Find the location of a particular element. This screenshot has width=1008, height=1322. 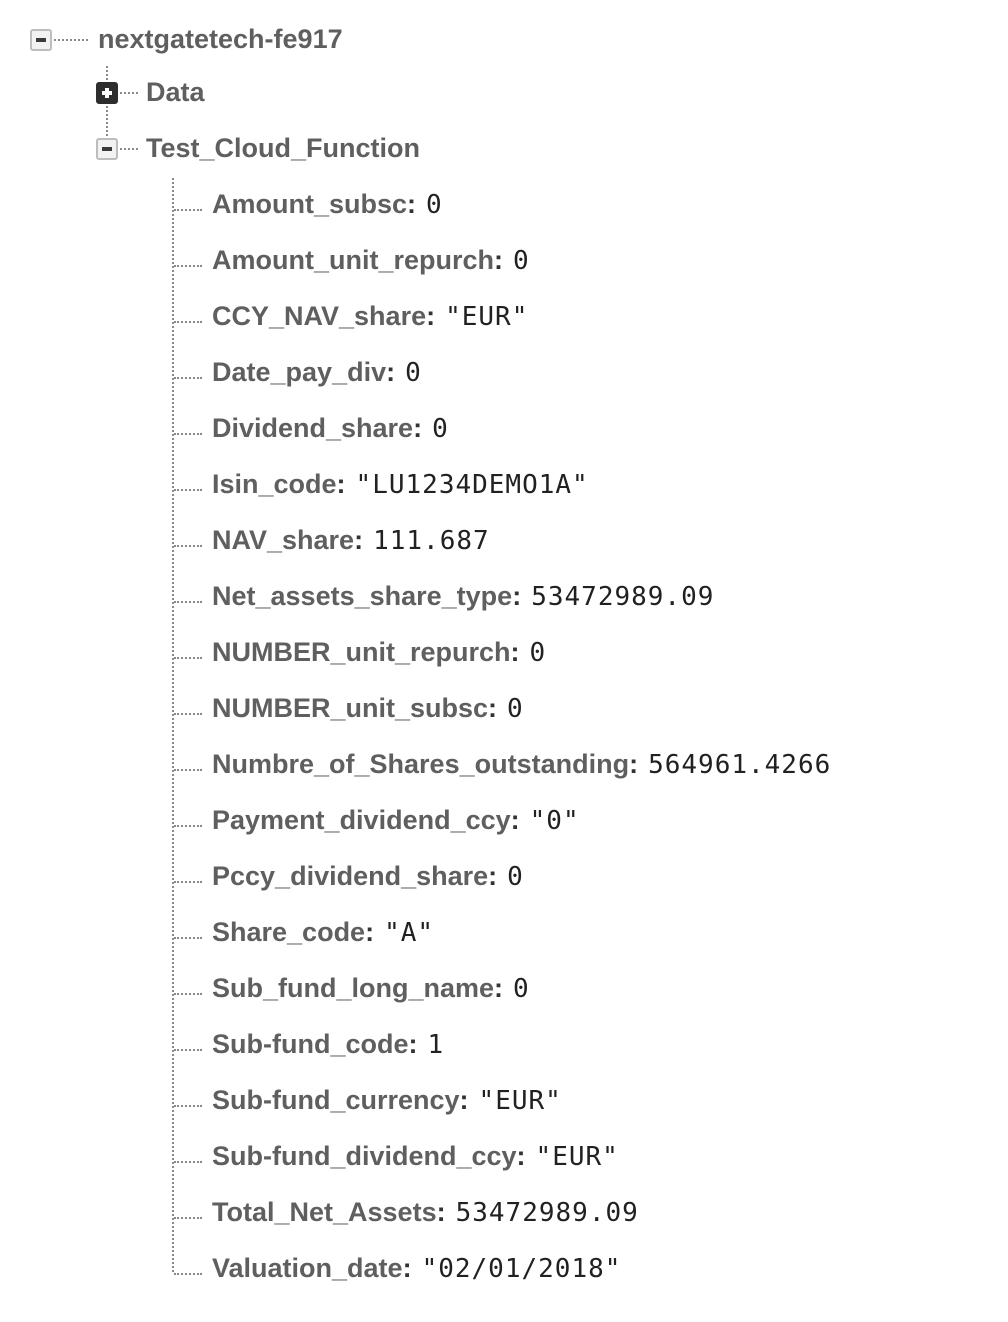

field-key: Share_code is located at coordinates (289, 932).